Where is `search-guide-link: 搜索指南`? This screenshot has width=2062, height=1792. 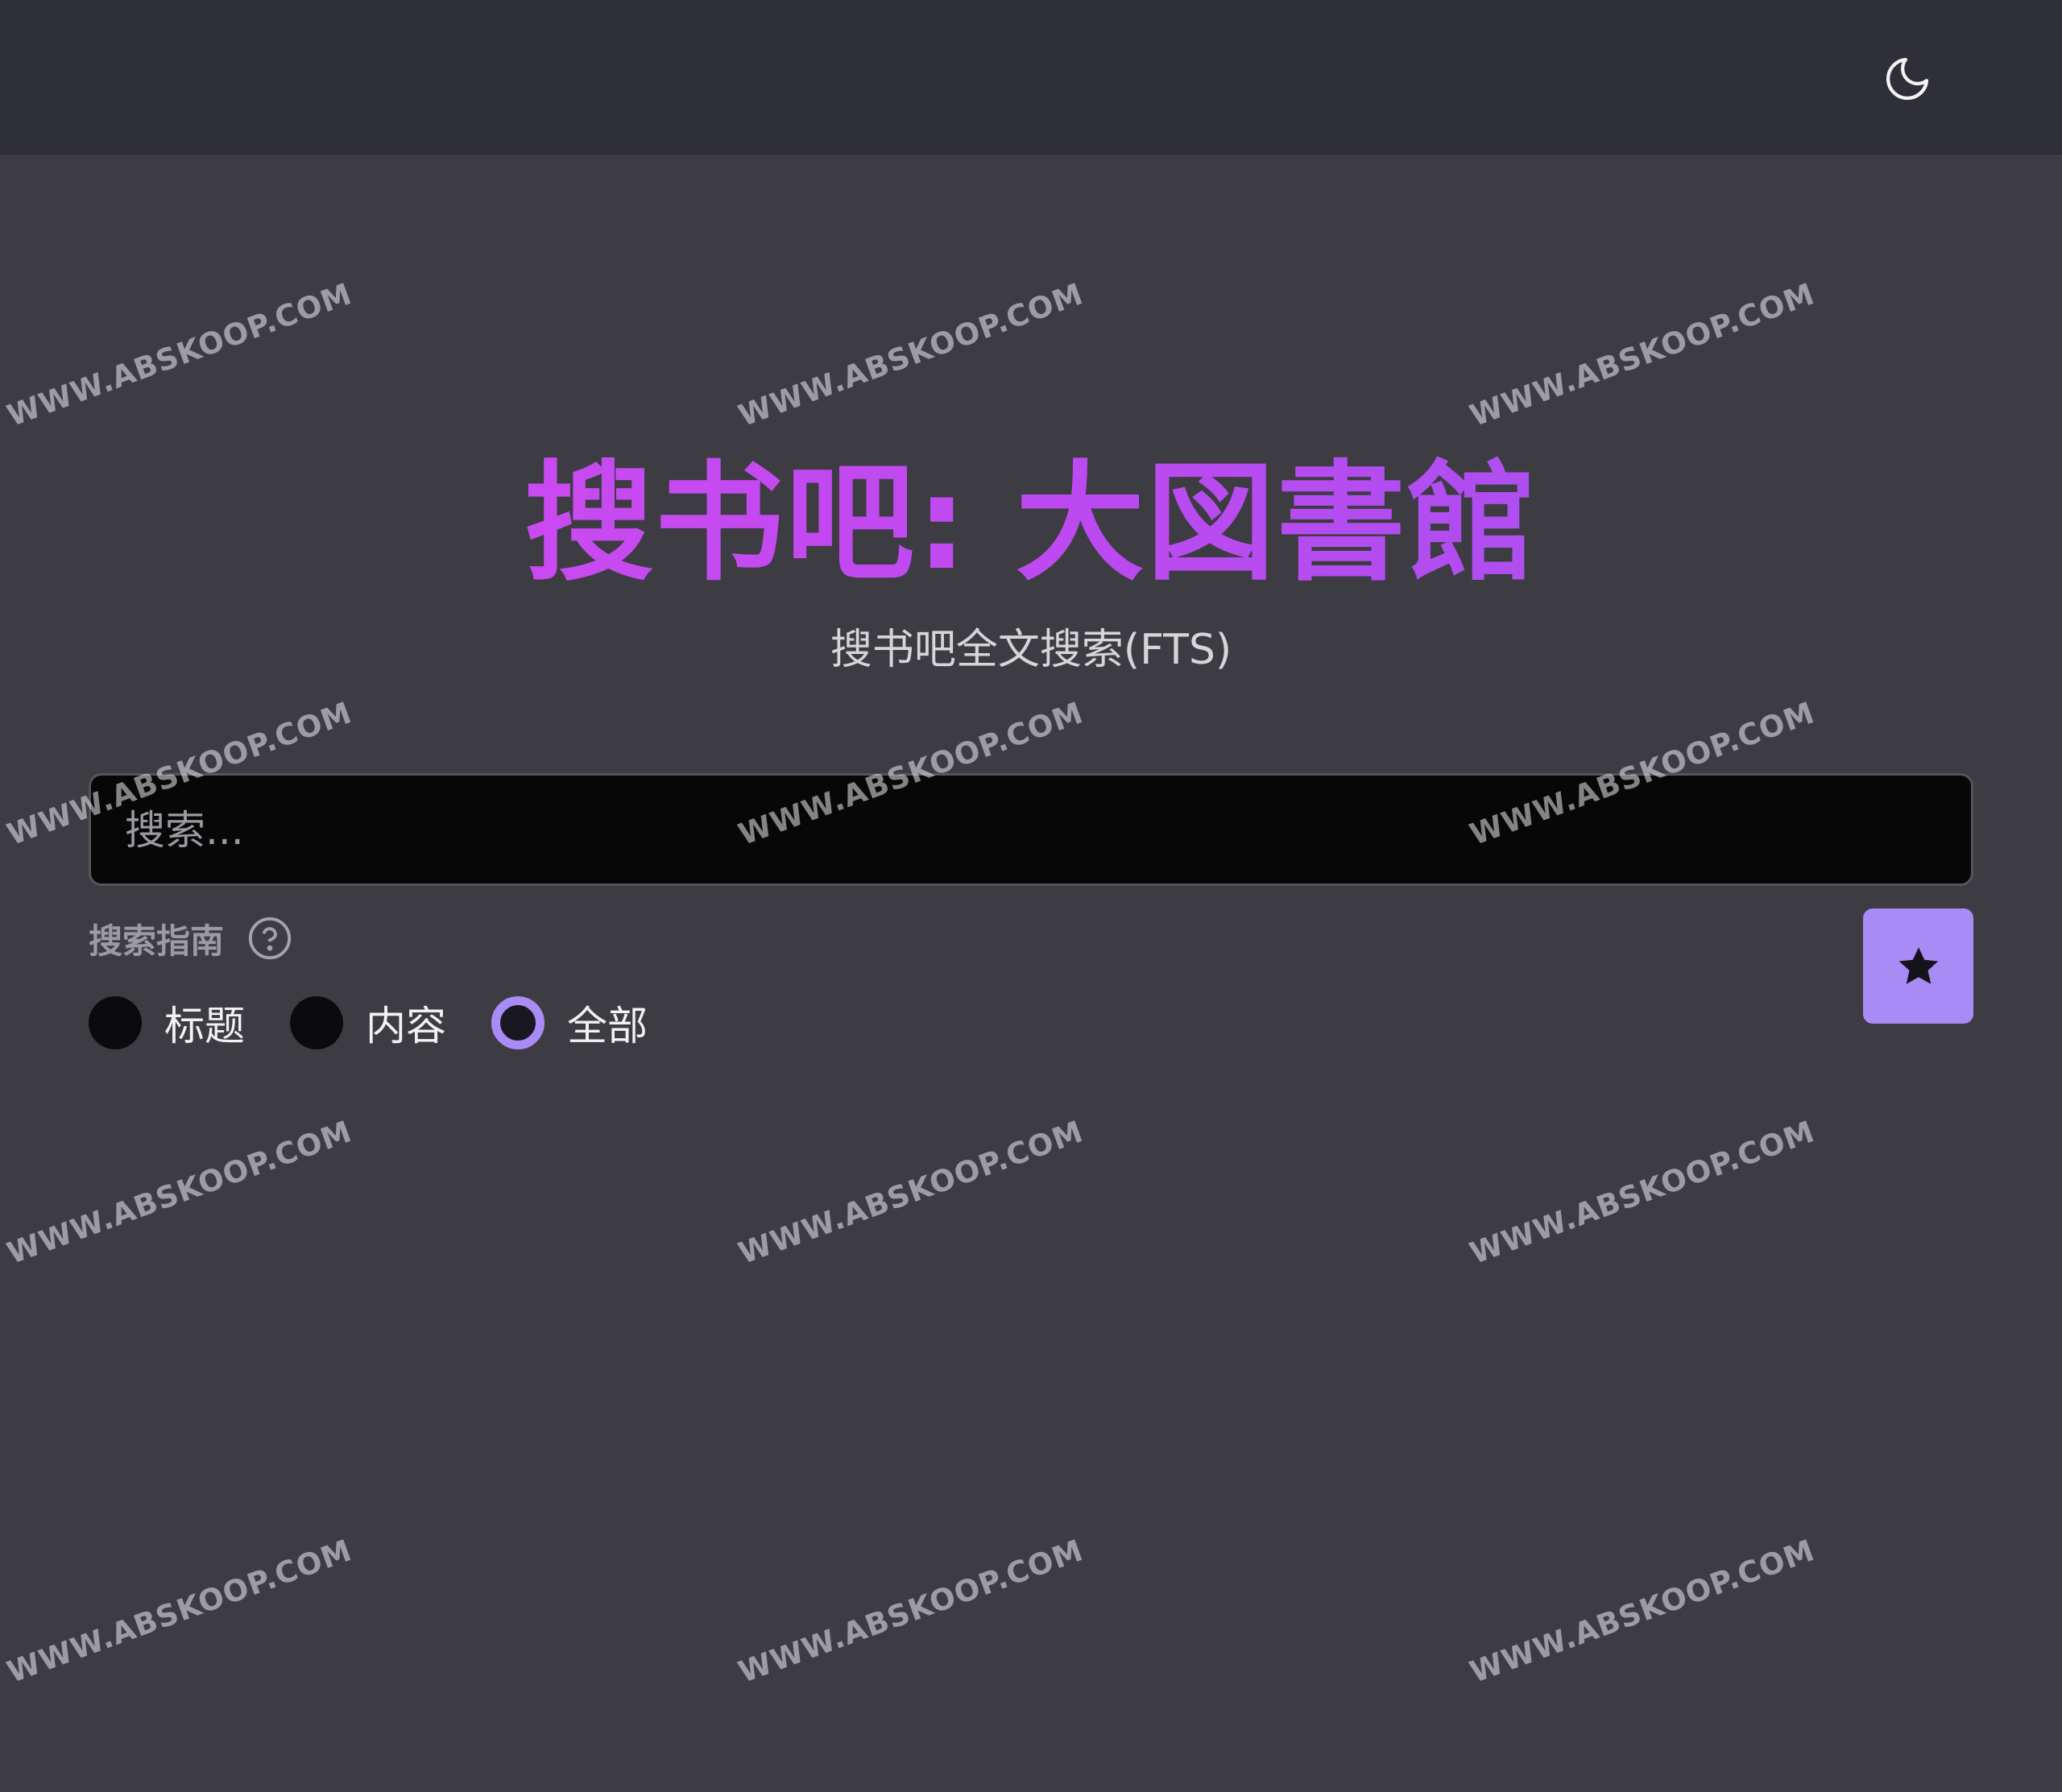
search-guide-link: 搜索指南 is located at coordinates (191, 938).